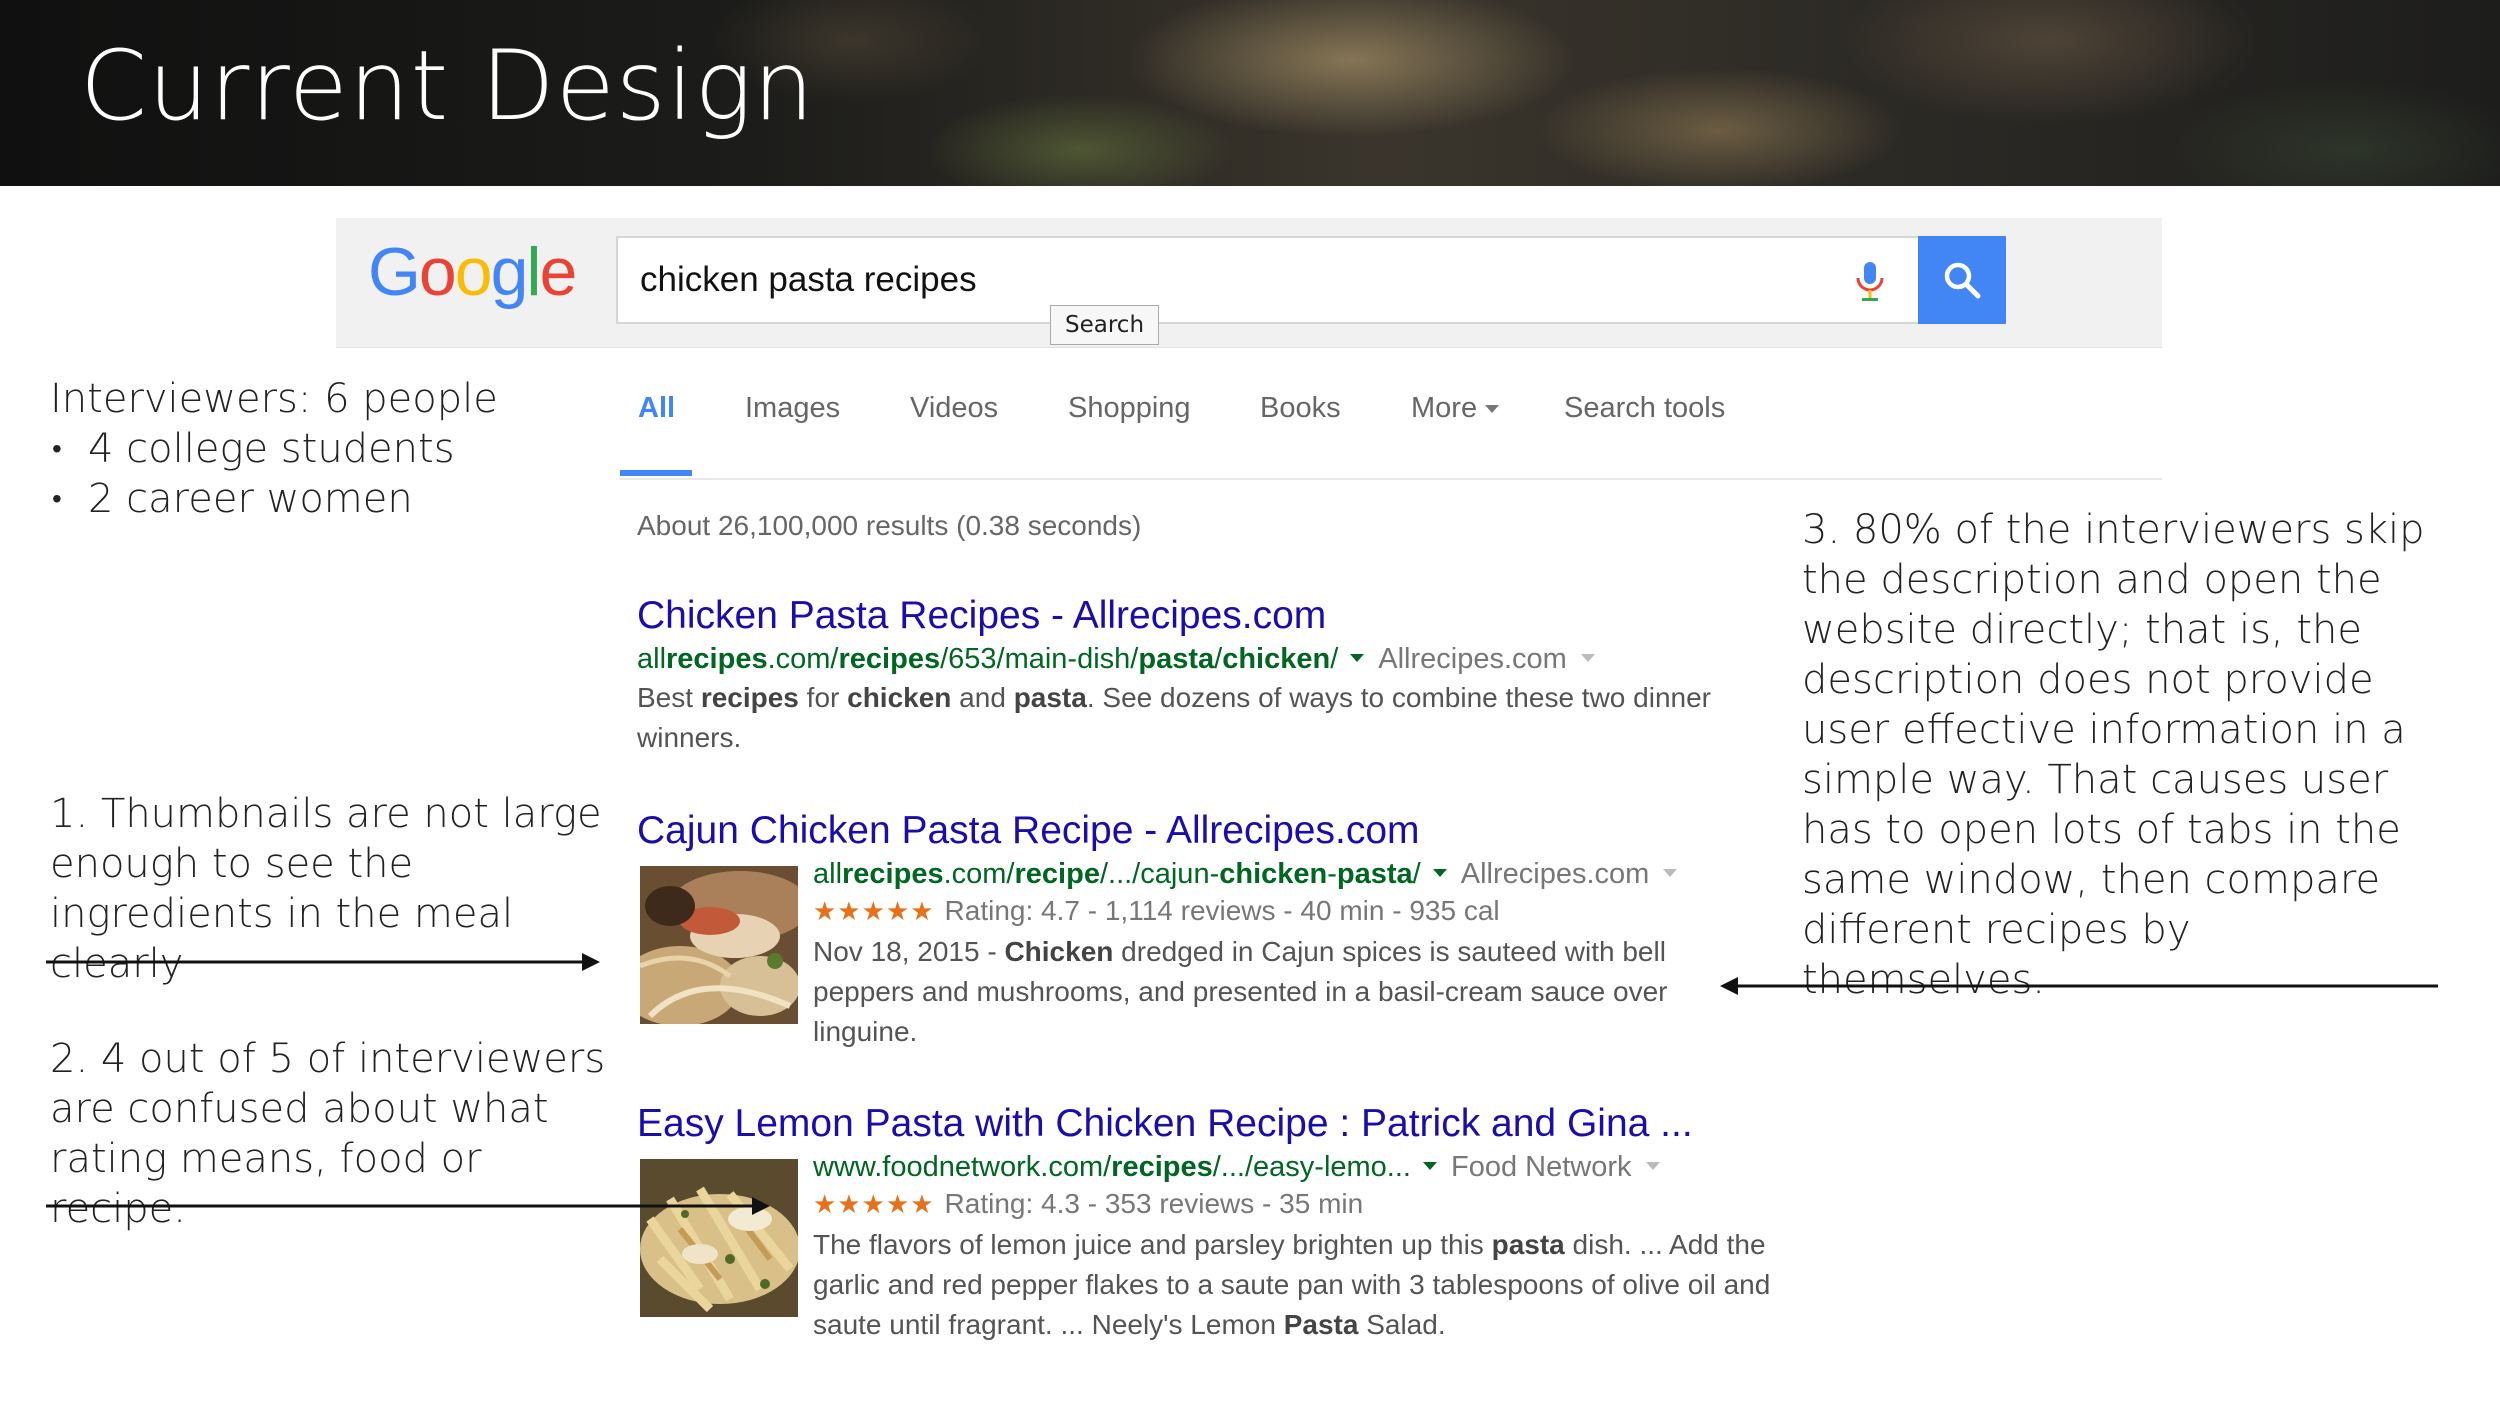 The height and width of the screenshot is (1406, 2500). I want to click on tab-shopping: Shopping, so click(1129, 408).